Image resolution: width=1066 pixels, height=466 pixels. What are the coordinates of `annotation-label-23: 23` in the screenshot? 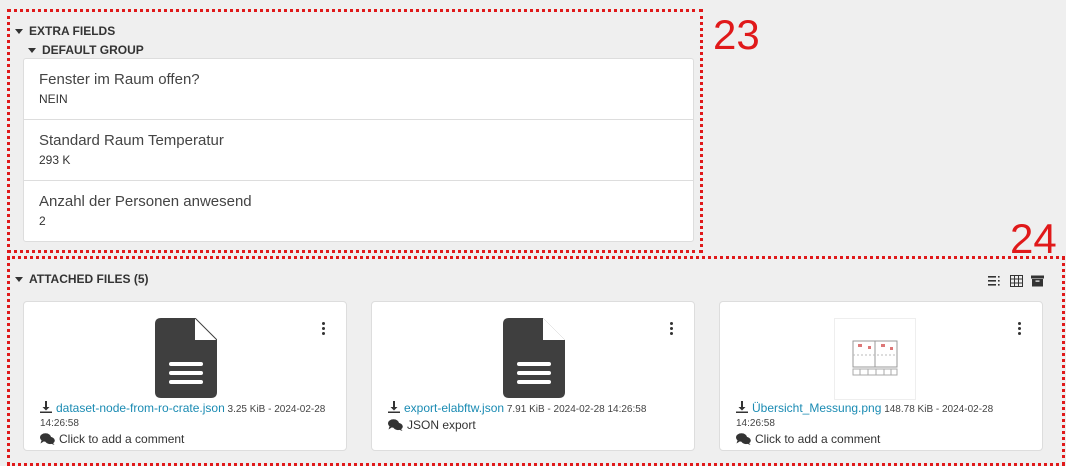 It's located at (736, 34).